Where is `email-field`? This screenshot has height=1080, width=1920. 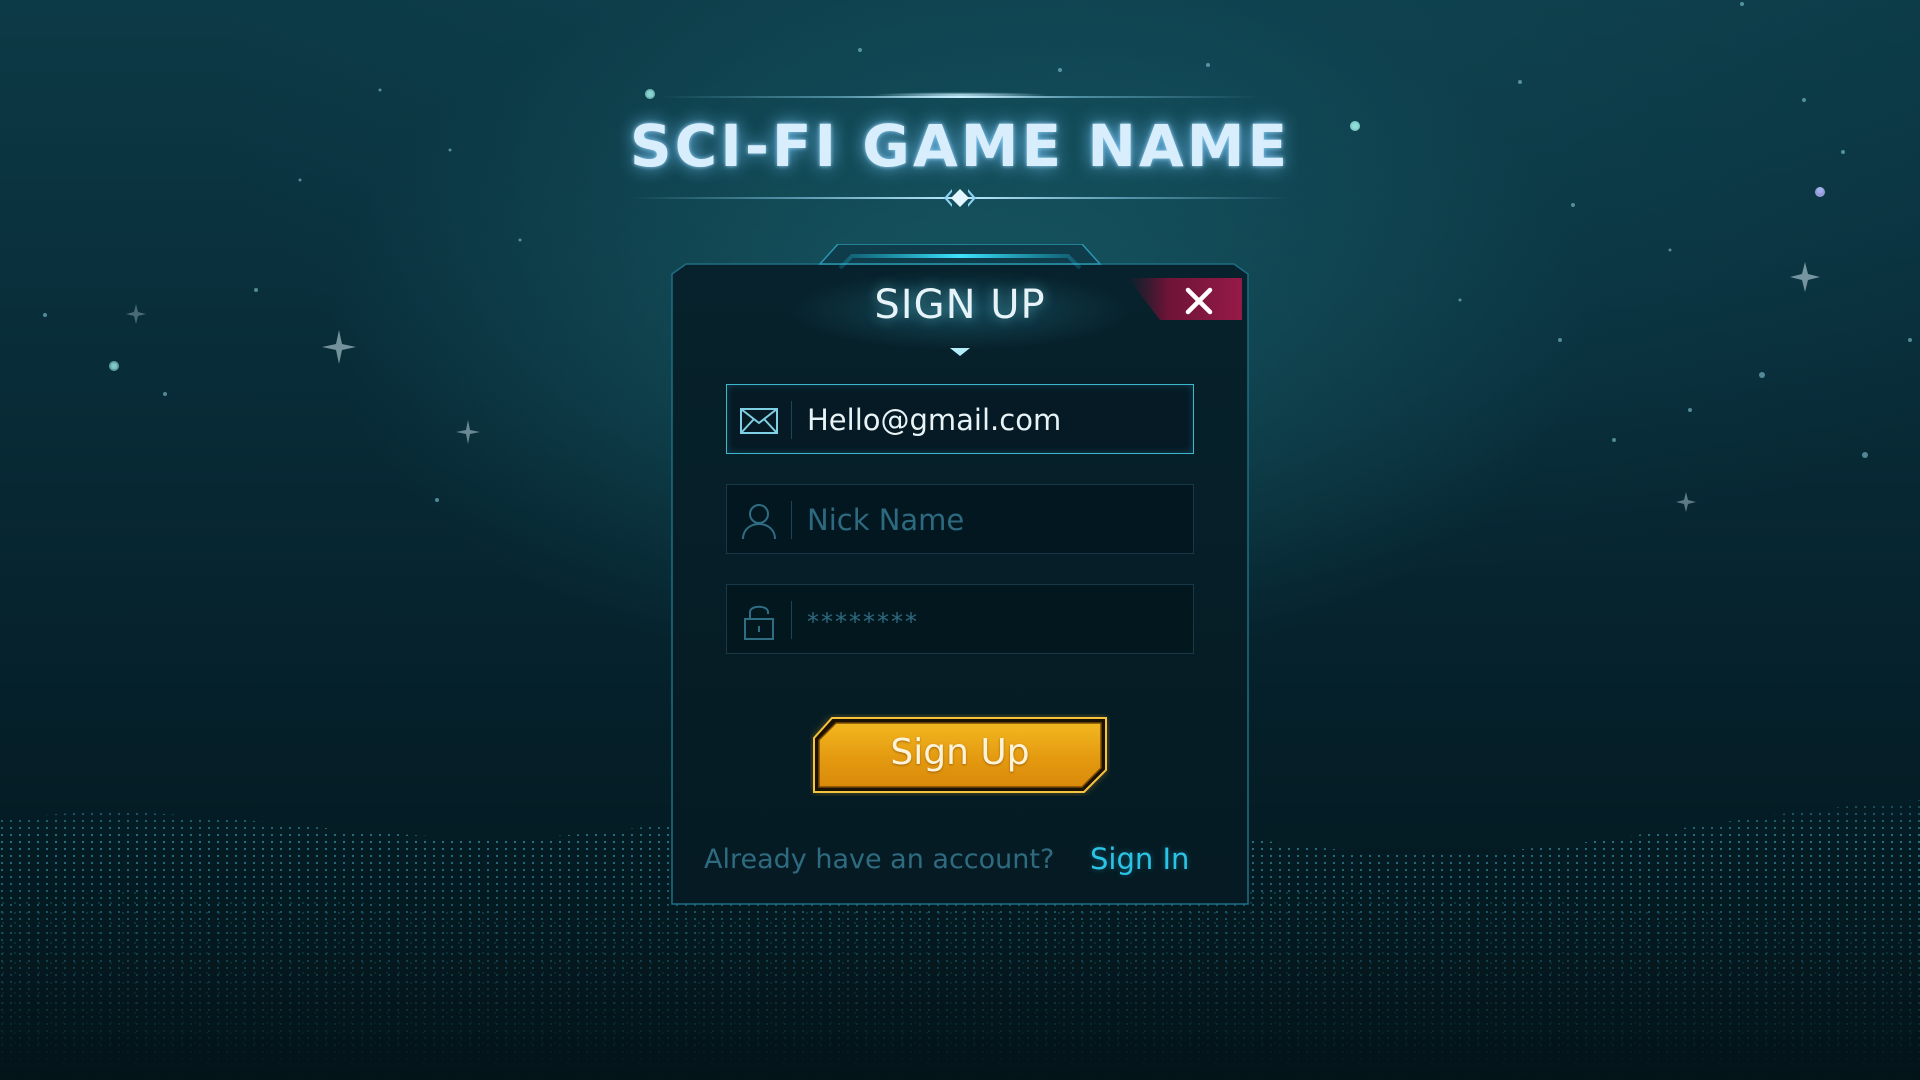
email-field is located at coordinates (960, 419).